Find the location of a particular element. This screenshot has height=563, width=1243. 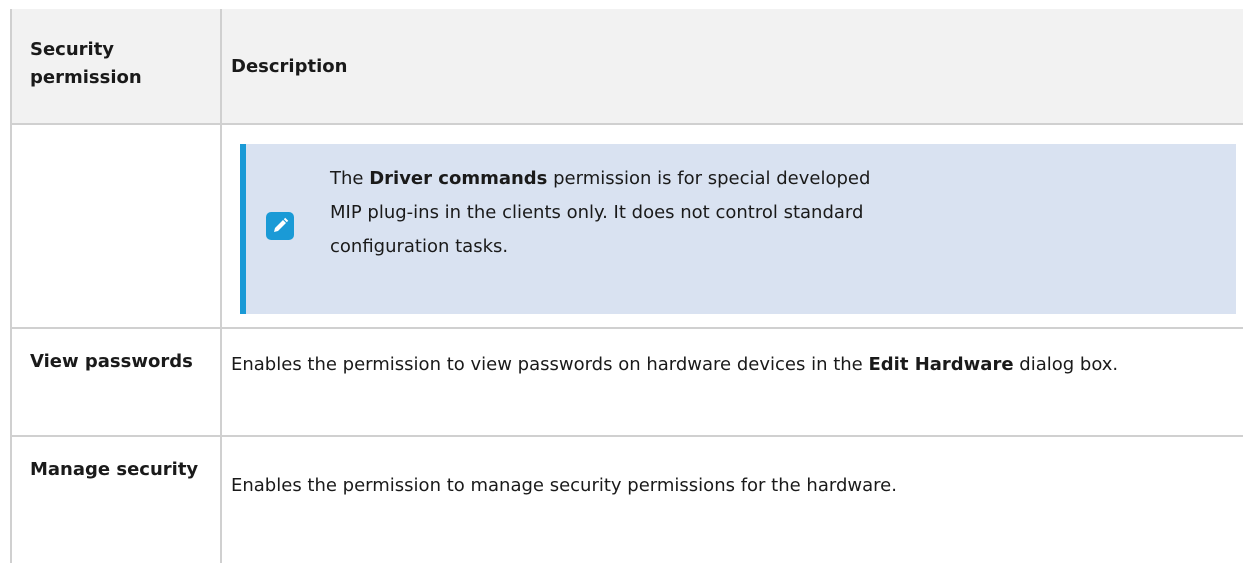

column-divider is located at coordinates (221, 286).